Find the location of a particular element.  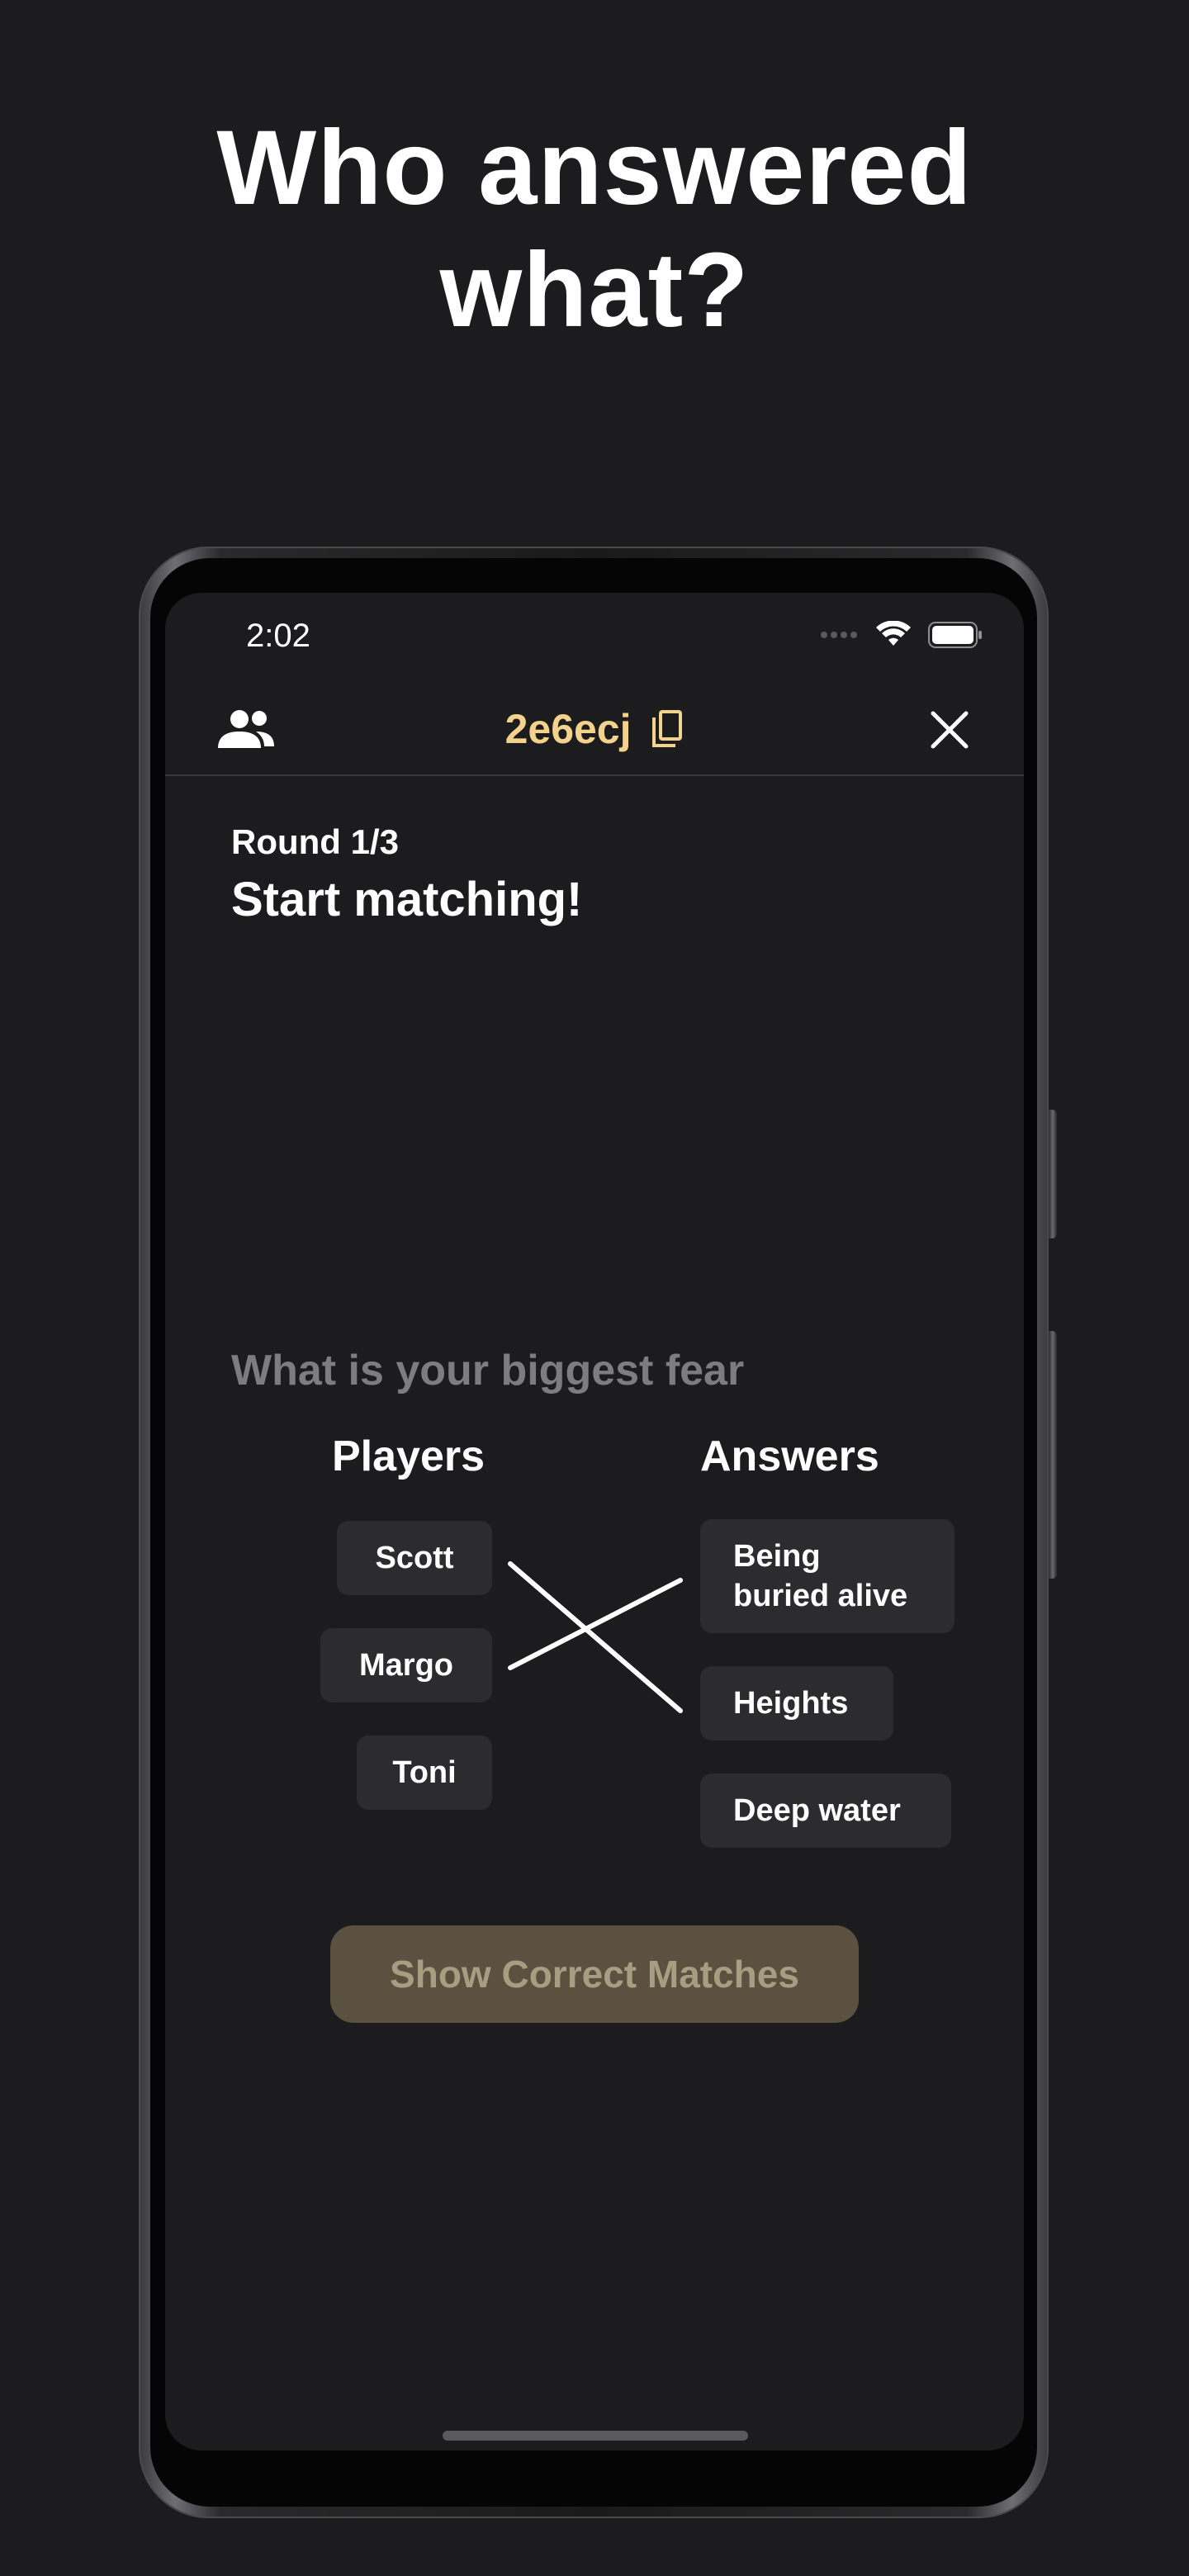

answers-header: Answers is located at coordinates (789, 1456).